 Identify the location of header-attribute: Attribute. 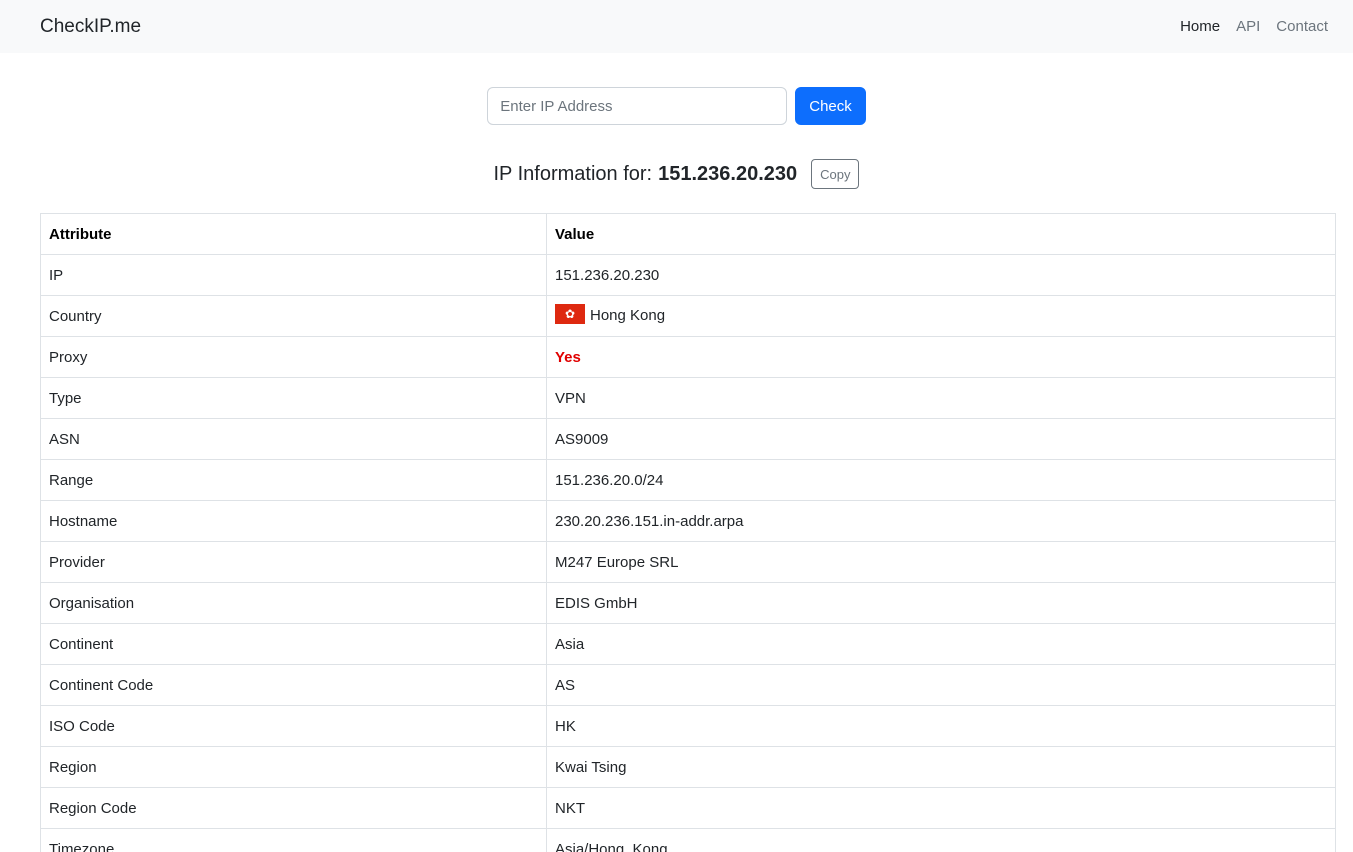
(293, 234).